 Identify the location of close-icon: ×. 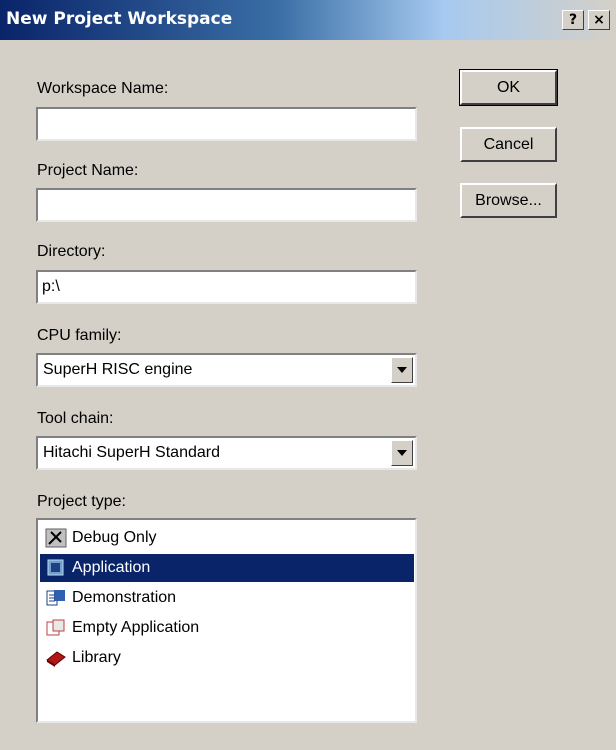
(599, 20).